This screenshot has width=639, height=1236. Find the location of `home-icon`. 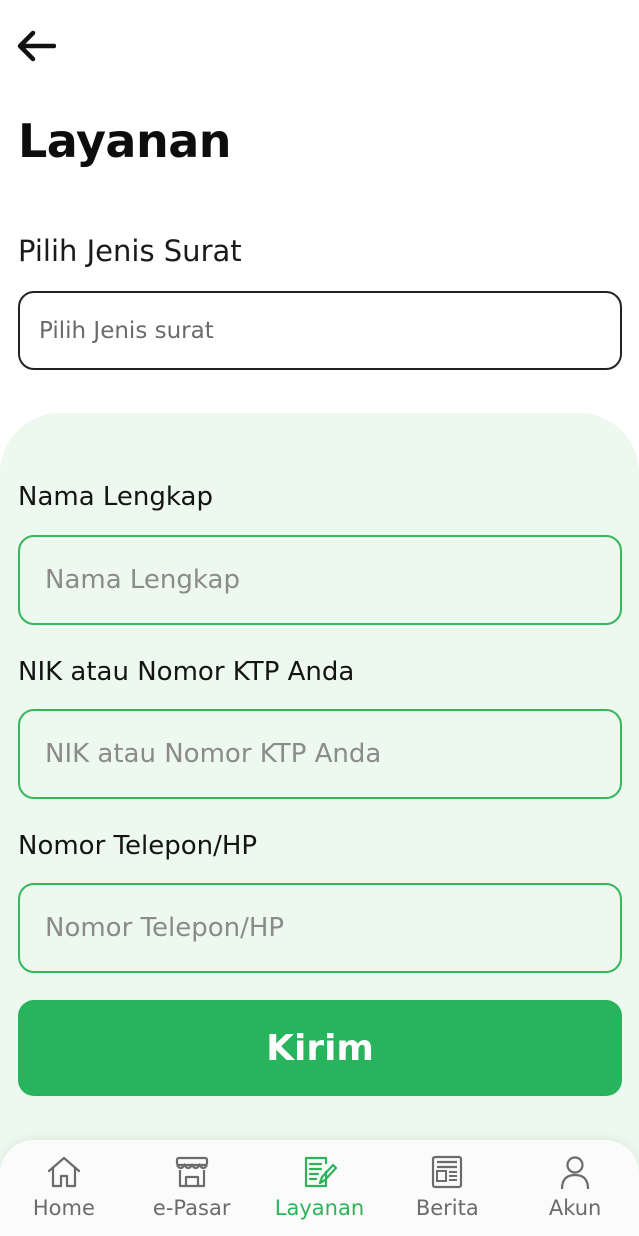

home-icon is located at coordinates (64, 1172).